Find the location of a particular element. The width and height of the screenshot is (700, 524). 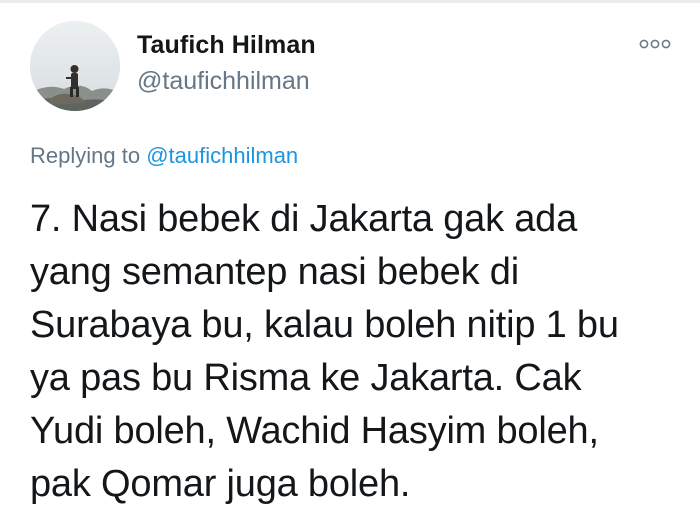

user-handle: @taufichhilman is located at coordinates (223, 81).